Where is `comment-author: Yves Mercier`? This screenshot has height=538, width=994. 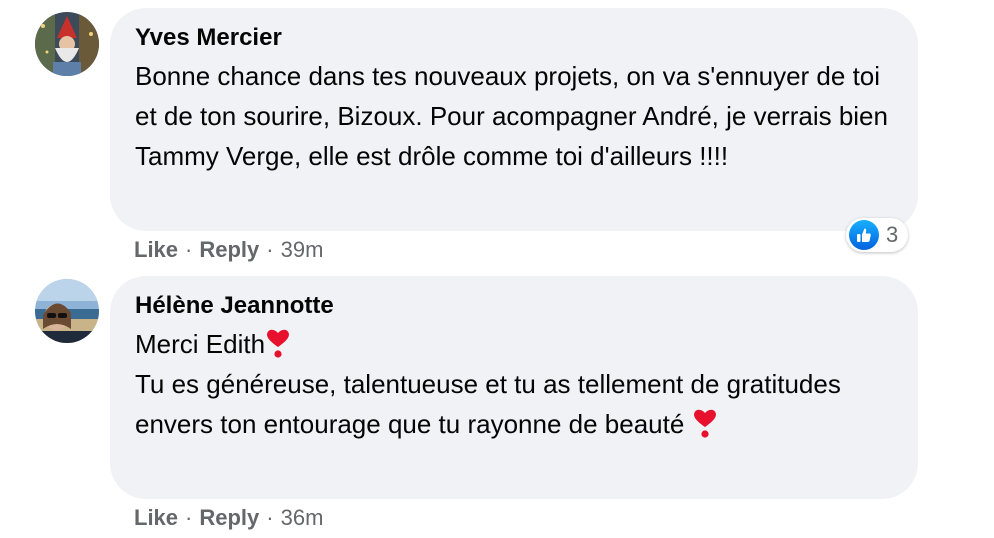
comment-author: Yves Mercier is located at coordinates (514, 38).